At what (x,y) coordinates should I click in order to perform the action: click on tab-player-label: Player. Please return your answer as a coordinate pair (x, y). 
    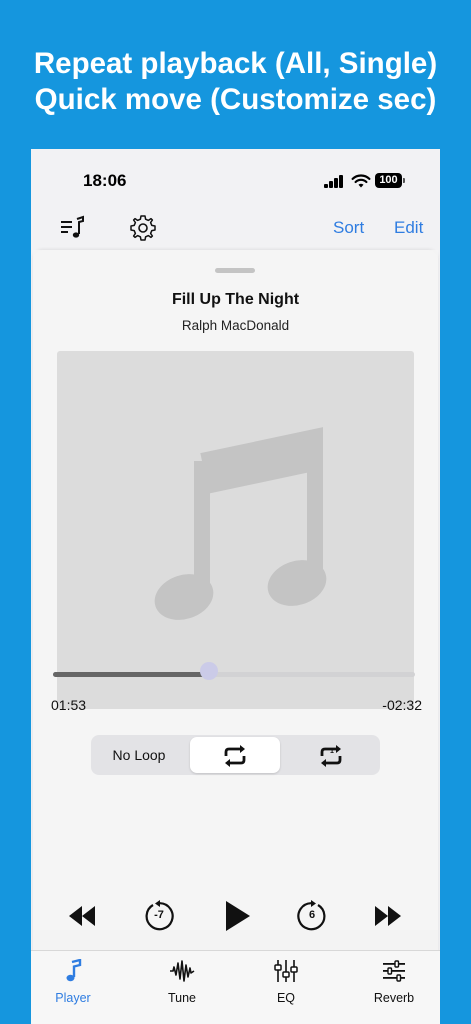
    Looking at the image, I should click on (73, 998).